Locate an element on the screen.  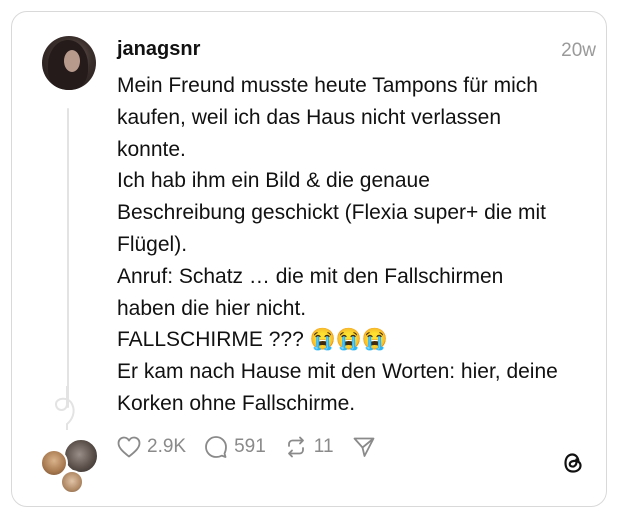
reply-count: 591 is located at coordinates (250, 446).